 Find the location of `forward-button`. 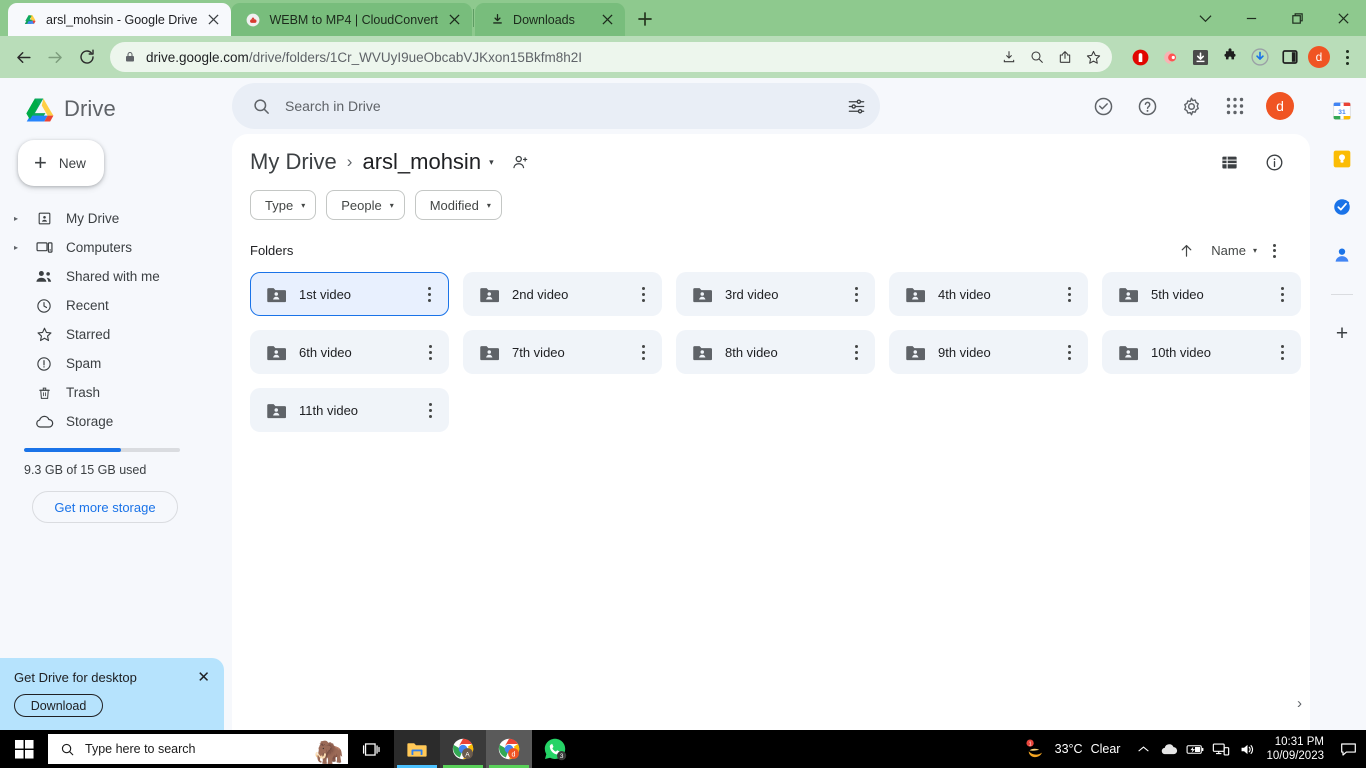

forward-button is located at coordinates (55, 57).